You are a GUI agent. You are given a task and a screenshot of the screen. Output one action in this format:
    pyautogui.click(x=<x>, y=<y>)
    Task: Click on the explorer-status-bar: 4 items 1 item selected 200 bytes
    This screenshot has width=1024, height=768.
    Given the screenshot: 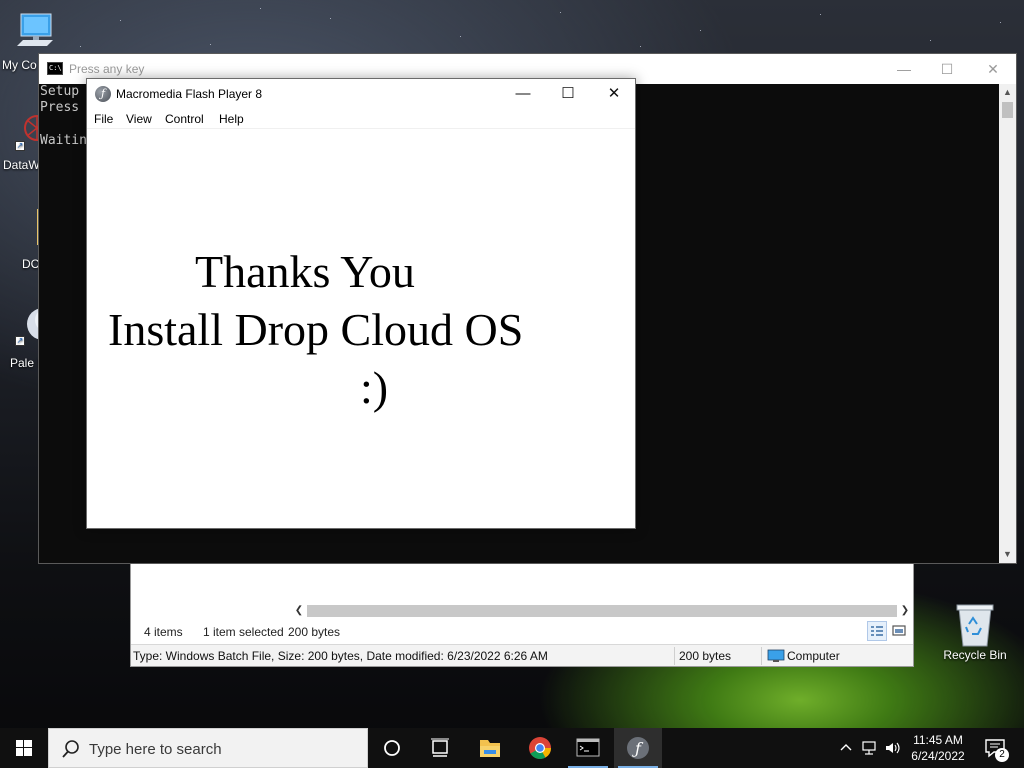 What is the action you would take?
    pyautogui.click(x=522, y=632)
    